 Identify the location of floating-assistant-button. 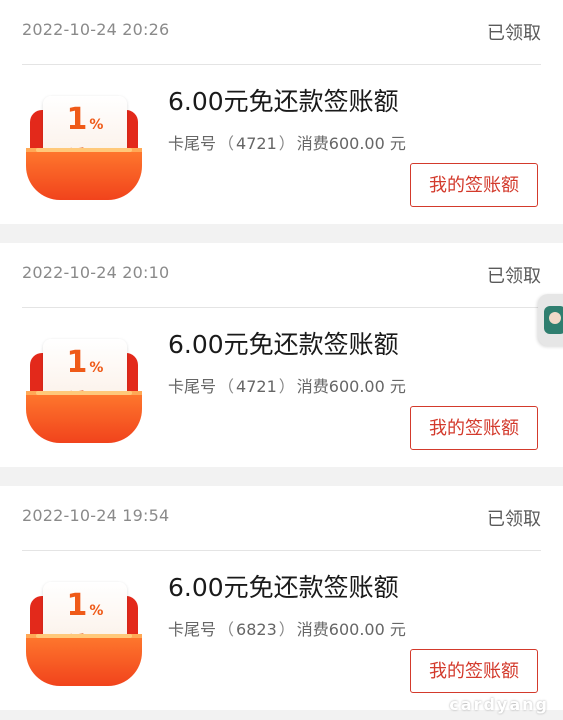
(550, 320).